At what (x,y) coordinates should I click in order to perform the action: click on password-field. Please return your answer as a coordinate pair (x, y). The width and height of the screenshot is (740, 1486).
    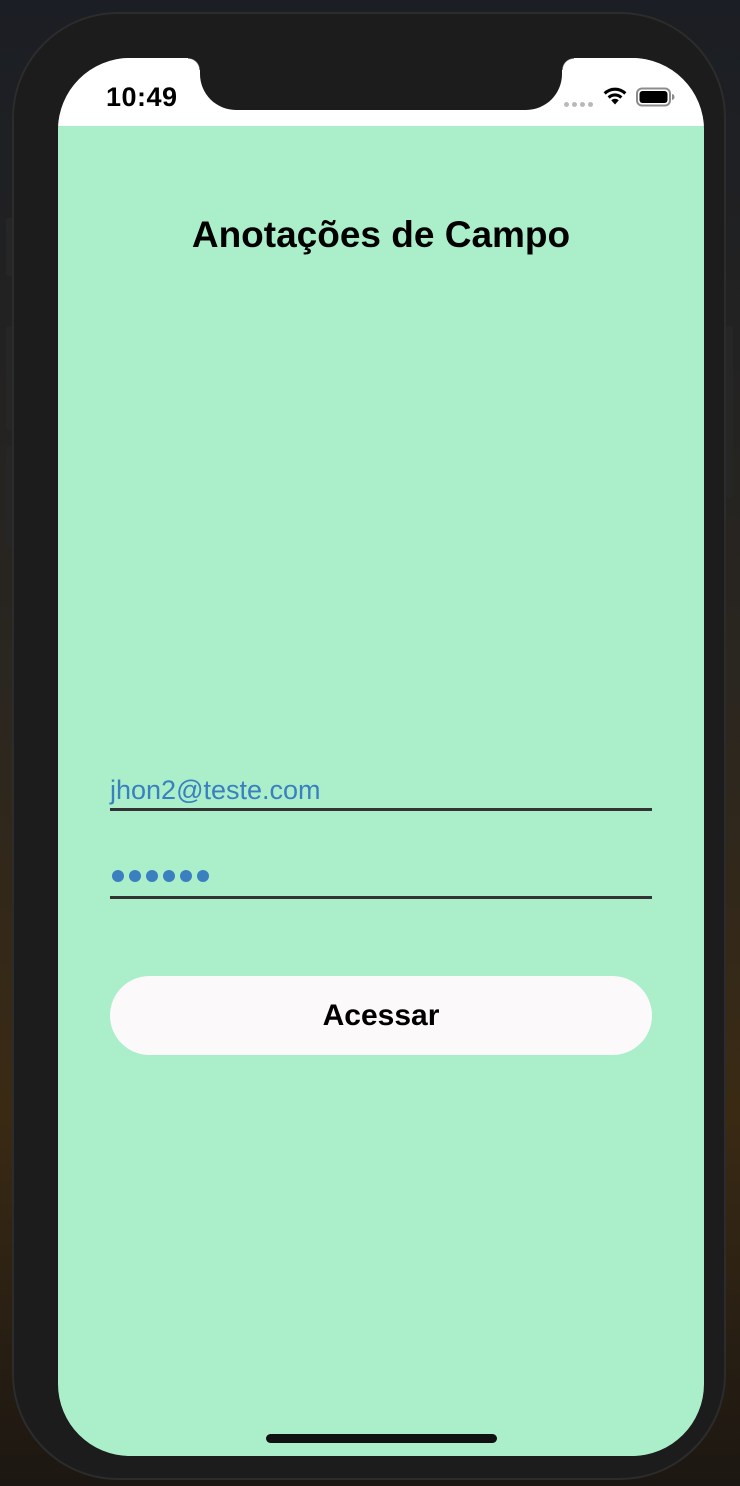
    Looking at the image, I should click on (381, 878).